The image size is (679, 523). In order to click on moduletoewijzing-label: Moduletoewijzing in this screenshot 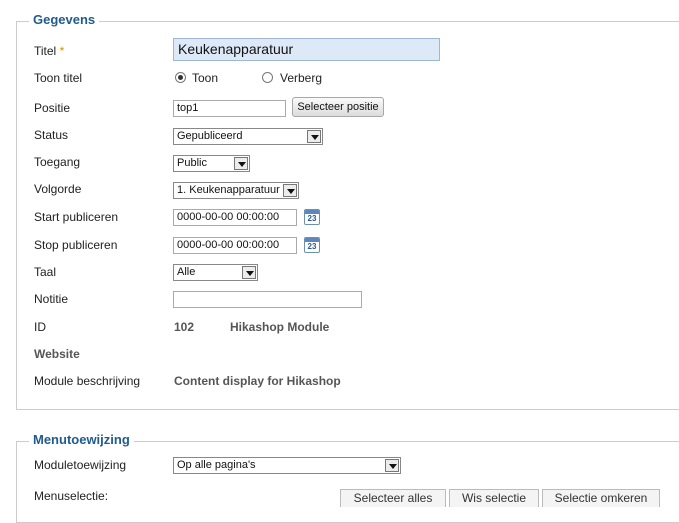, I will do `click(80, 465)`.